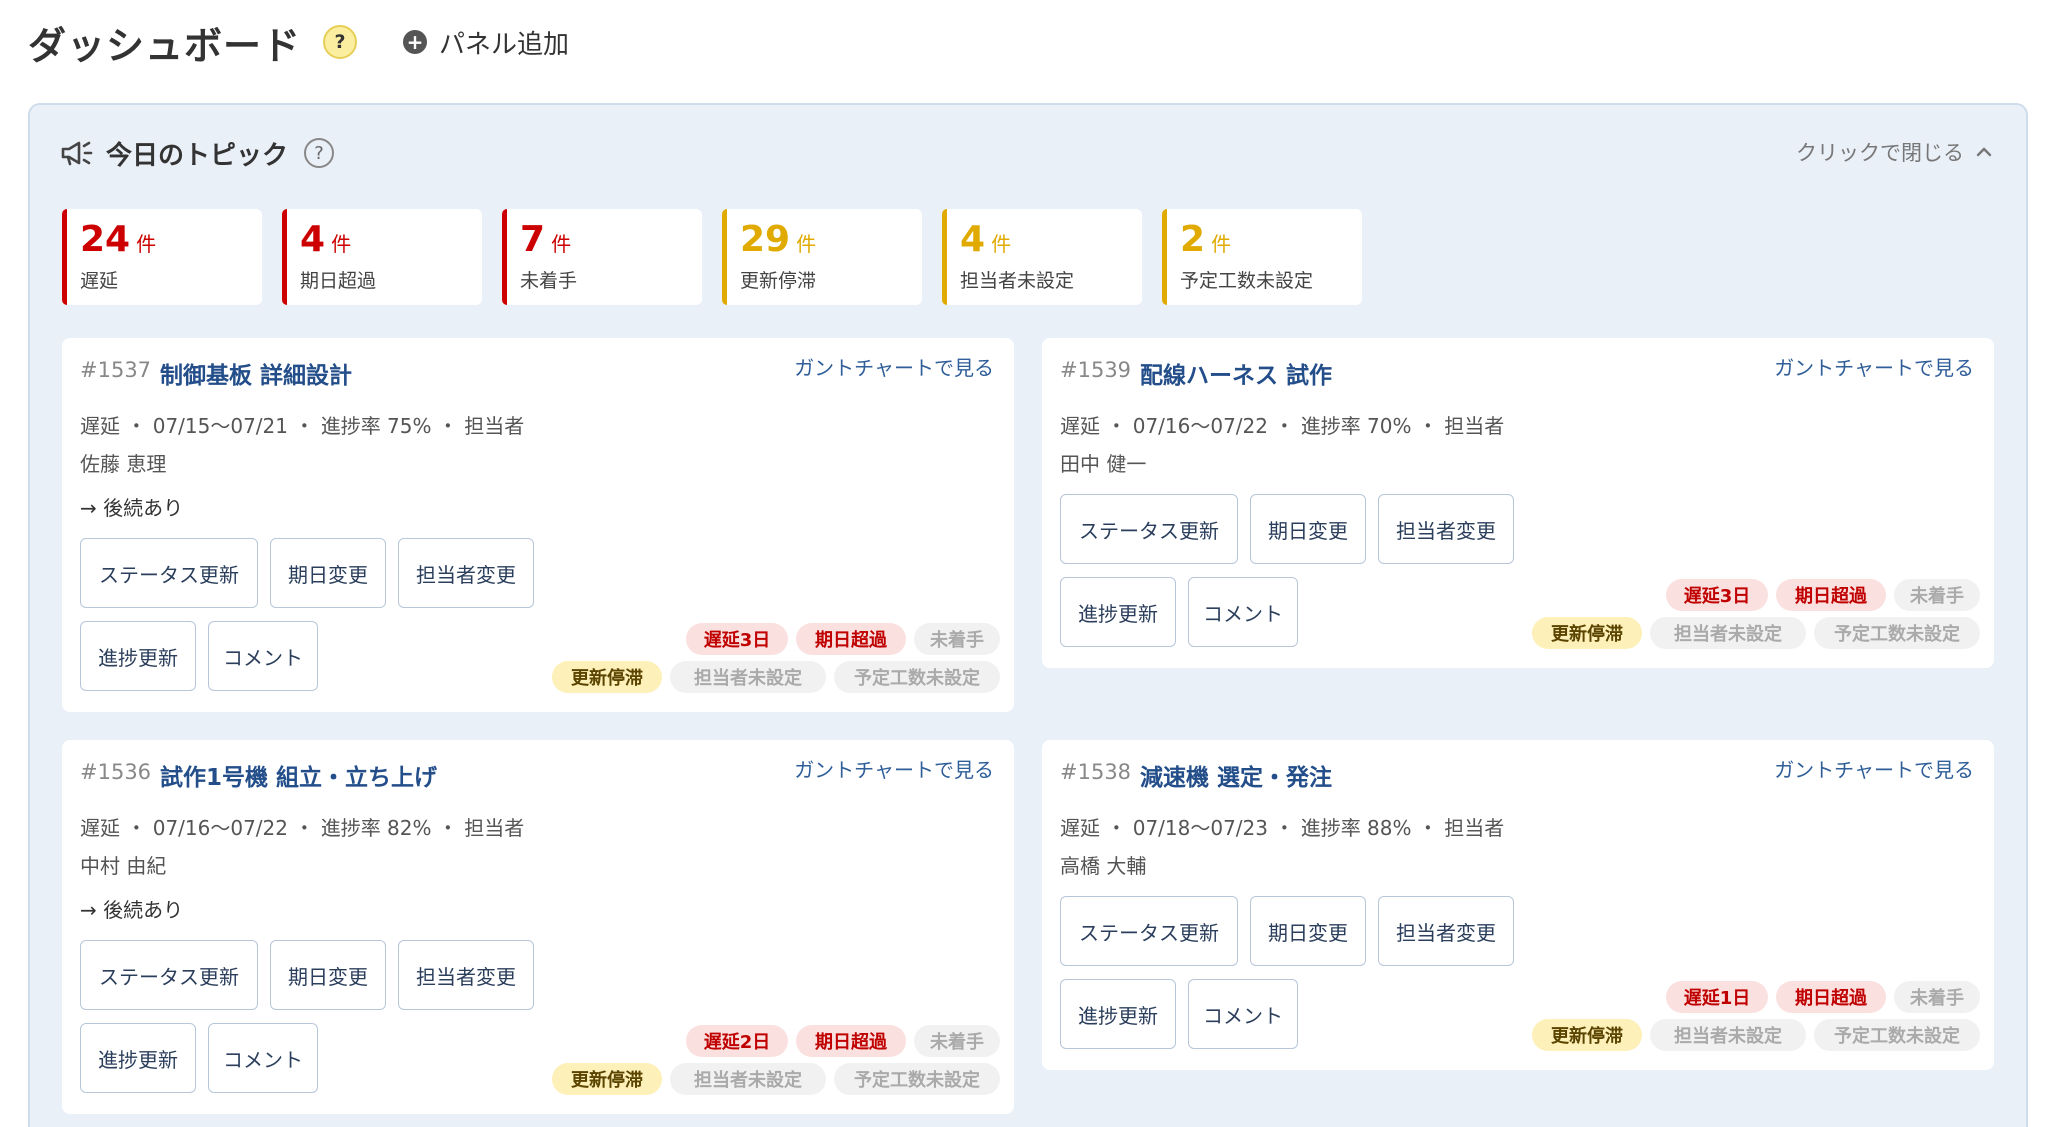  What do you see at coordinates (340, 42) in the screenshot?
I see `help-icon: ?` at bounding box center [340, 42].